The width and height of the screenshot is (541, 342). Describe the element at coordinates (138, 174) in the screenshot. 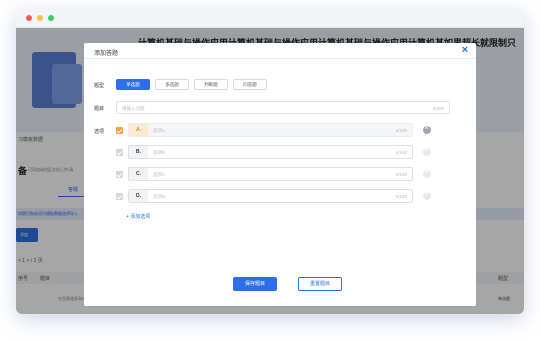

I see `option-c-letter: C.` at that location.